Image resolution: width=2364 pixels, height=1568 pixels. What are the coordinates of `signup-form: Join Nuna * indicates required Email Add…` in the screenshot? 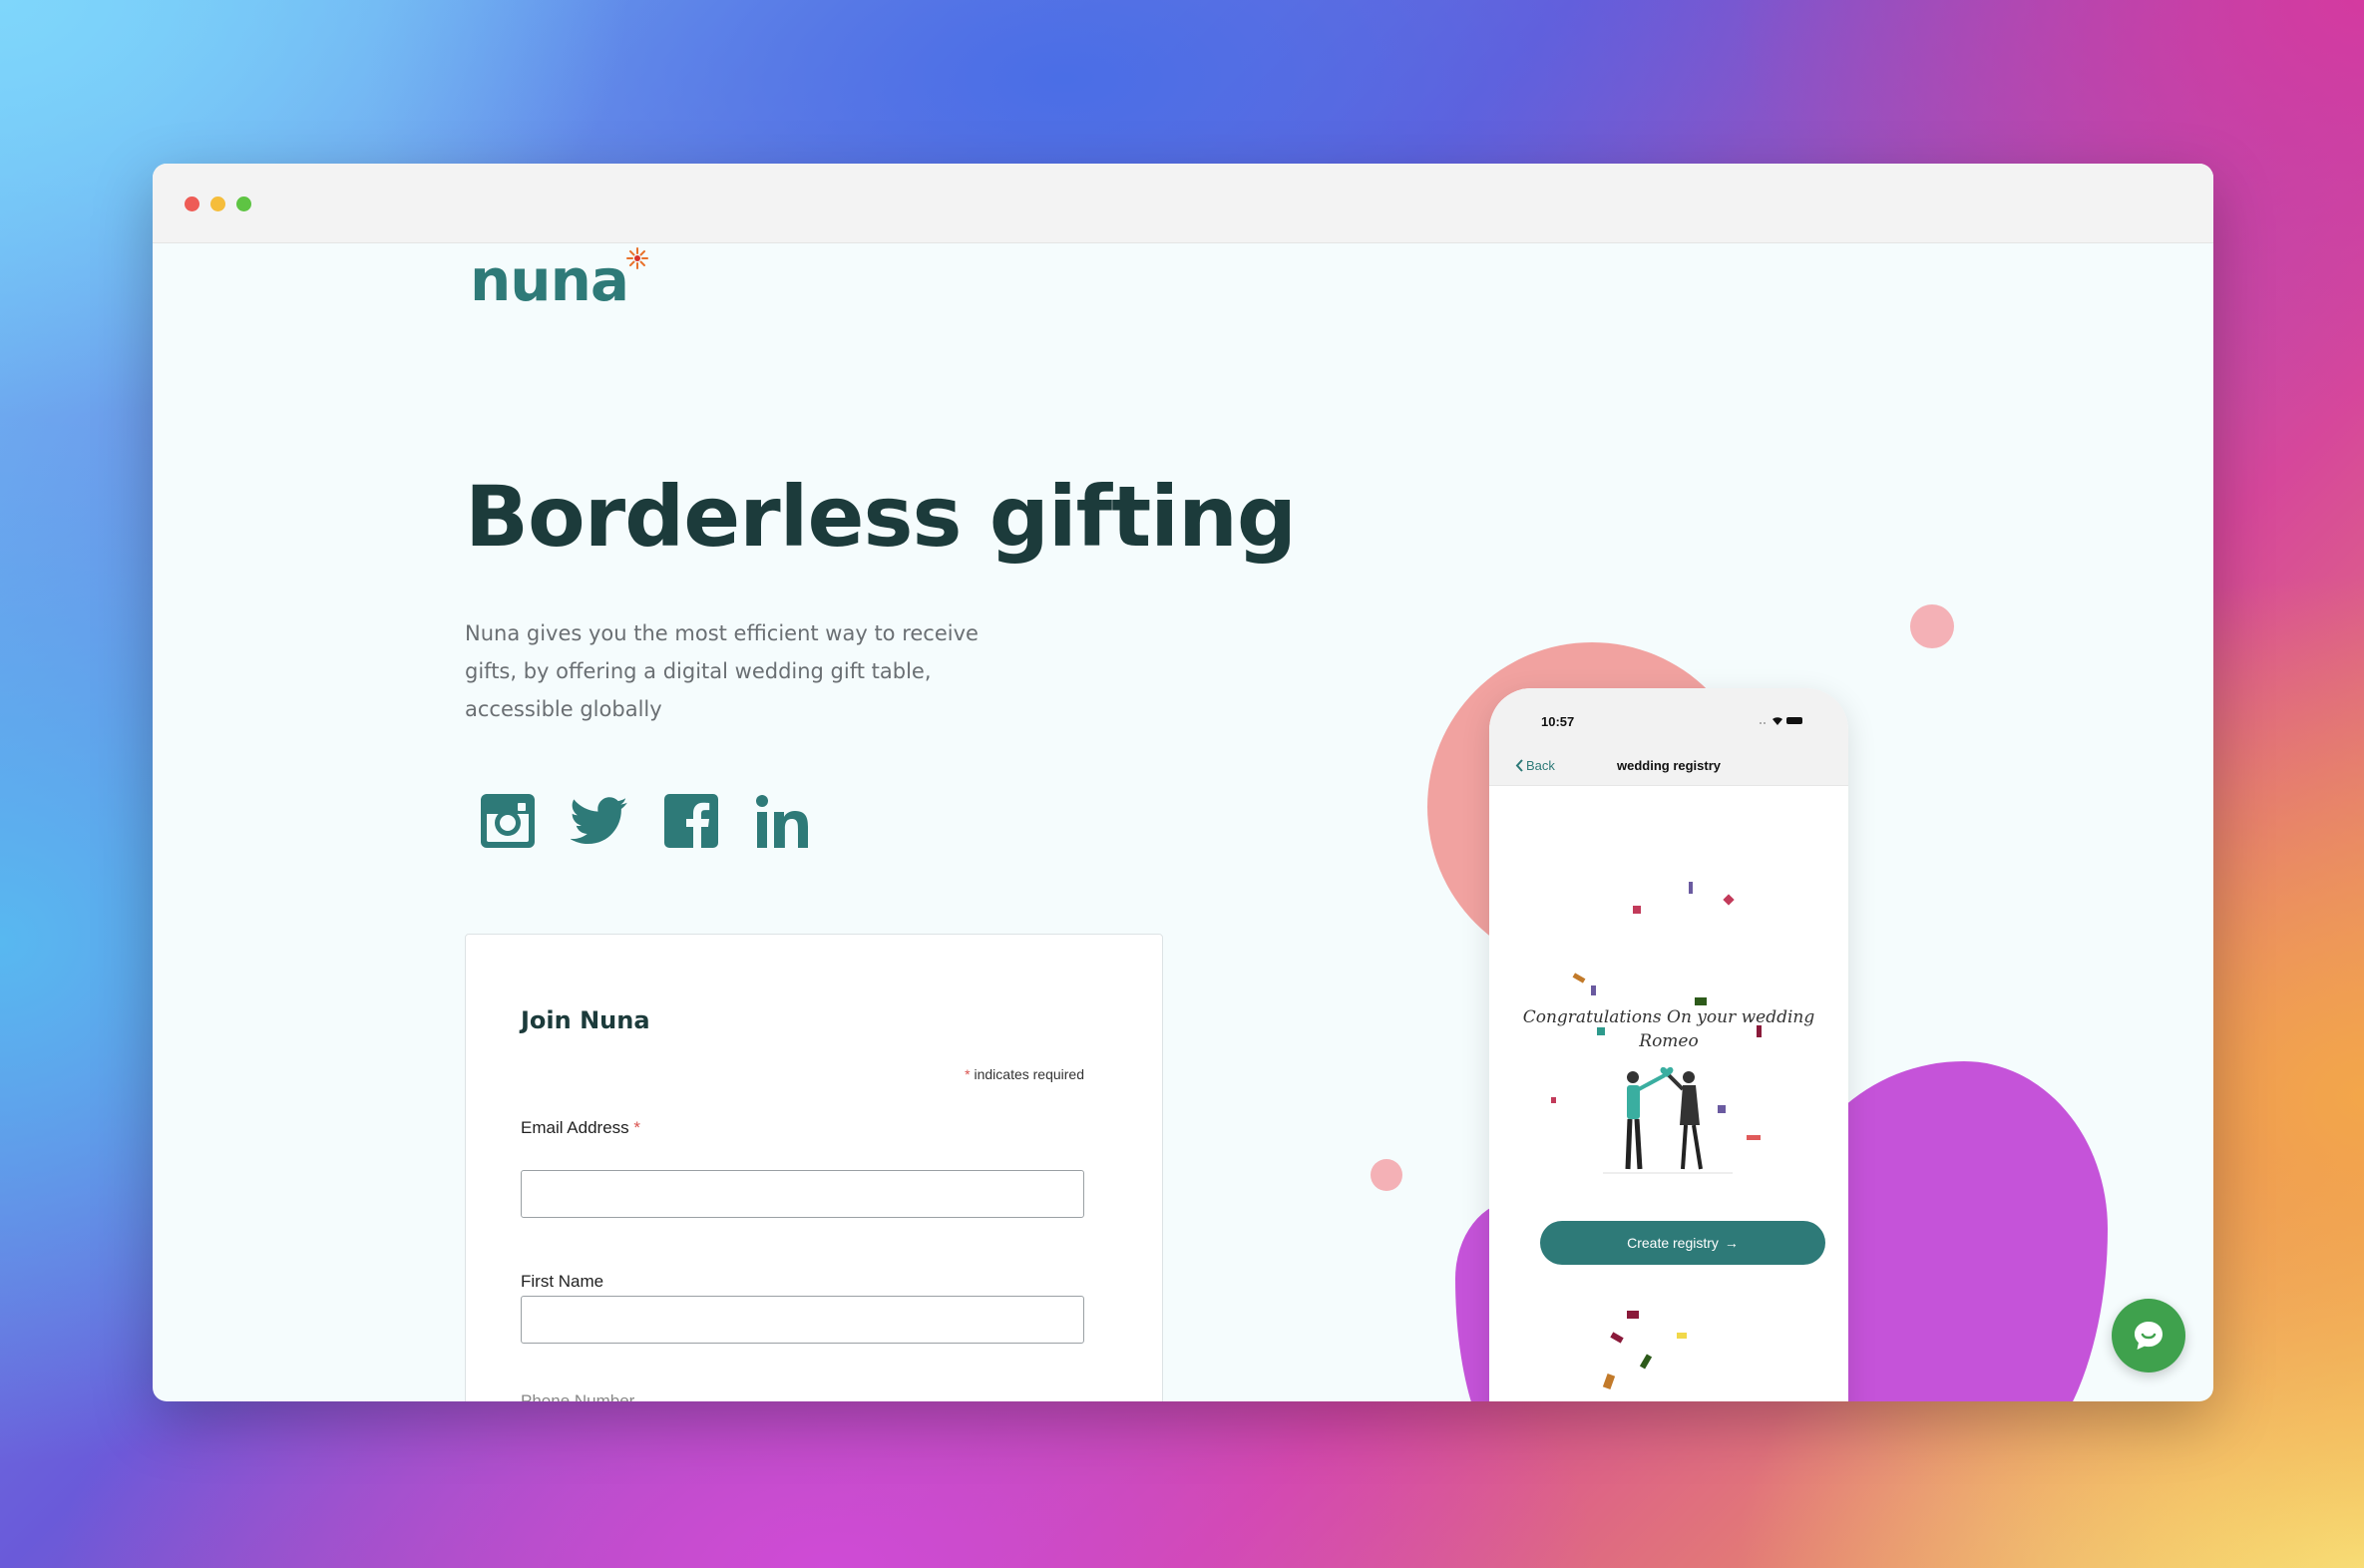 It's located at (814, 1167).